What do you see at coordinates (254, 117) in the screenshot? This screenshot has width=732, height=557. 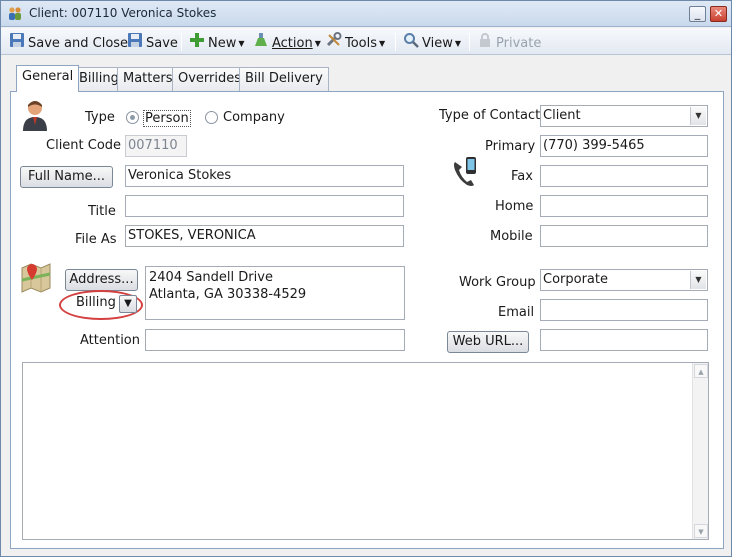 I see `type-company-label: Company` at bounding box center [254, 117].